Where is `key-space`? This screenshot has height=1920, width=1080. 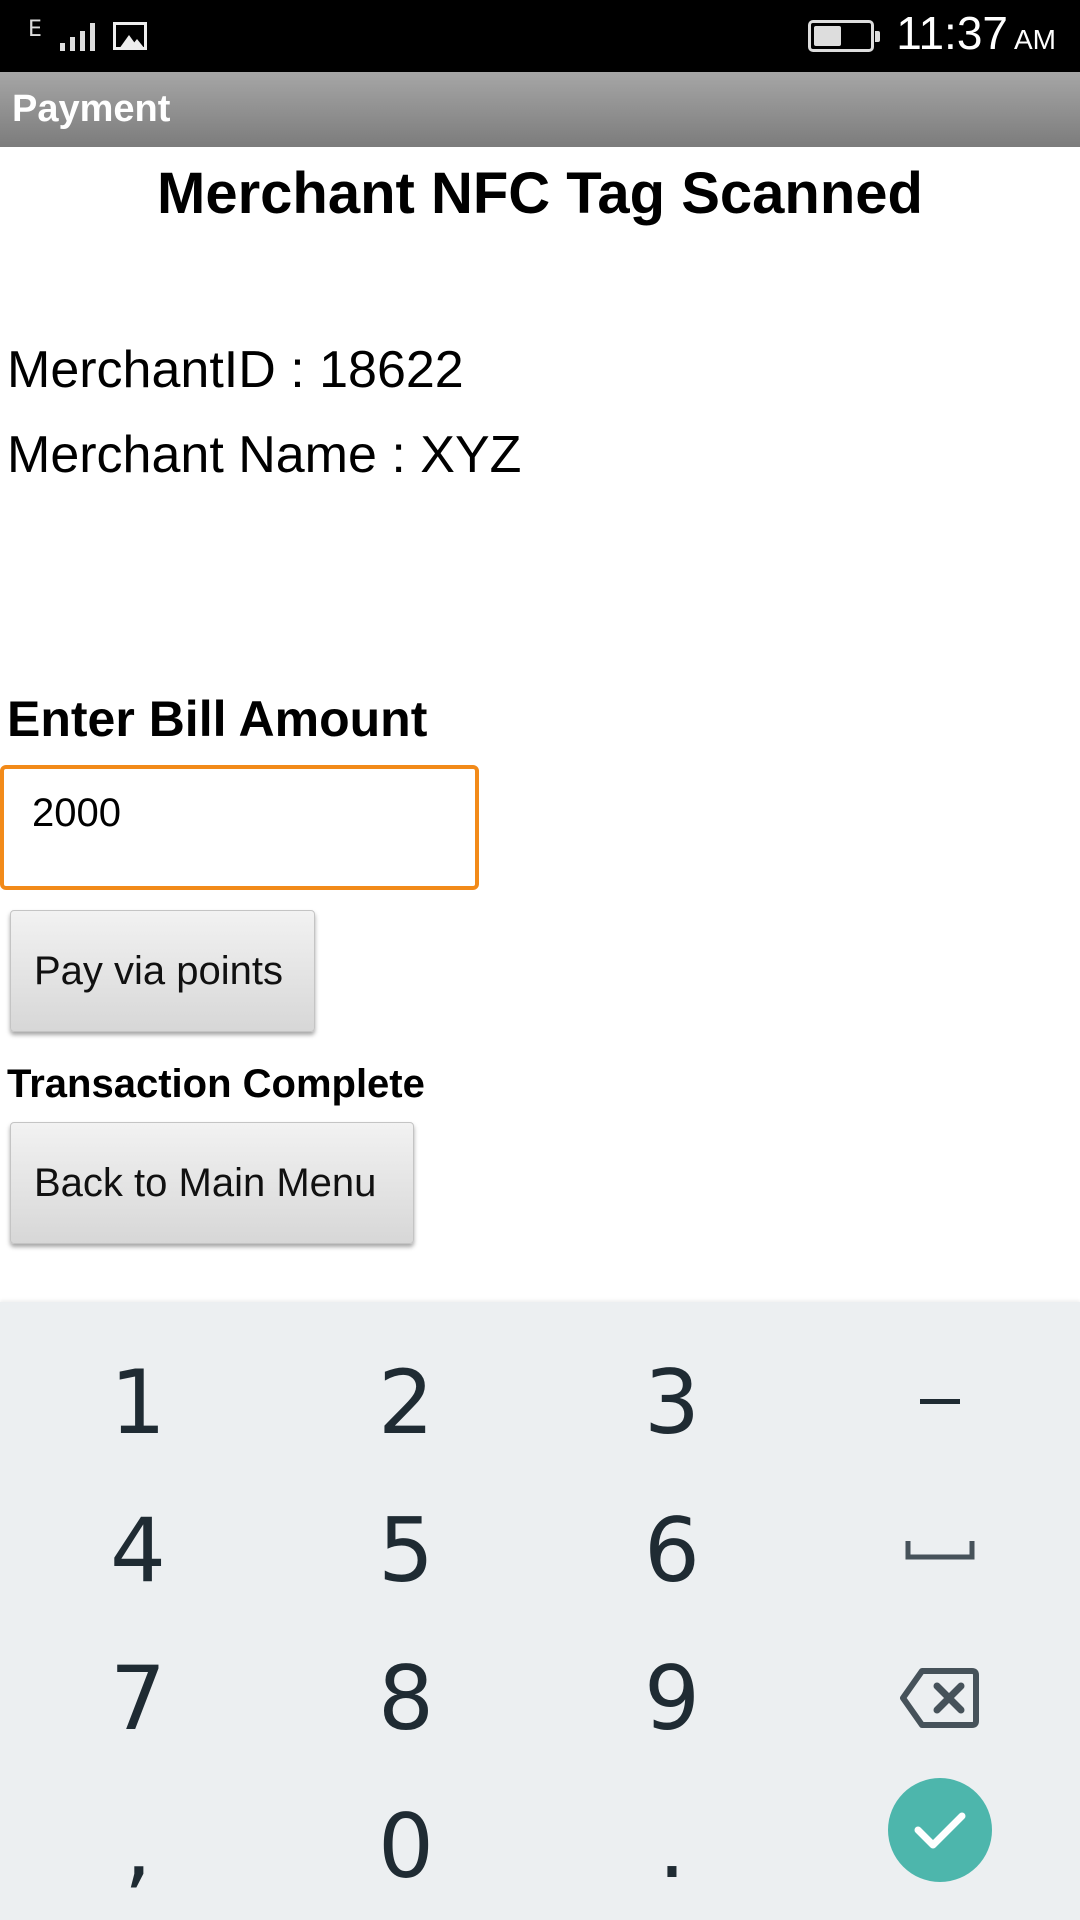
key-space is located at coordinates (940, 1550).